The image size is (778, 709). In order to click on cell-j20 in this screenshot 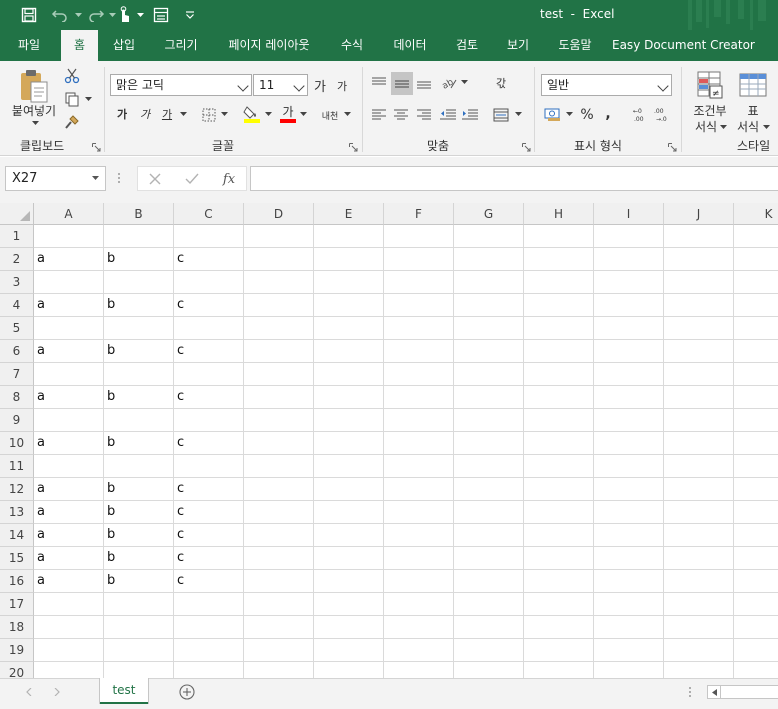, I will do `click(699, 670)`.